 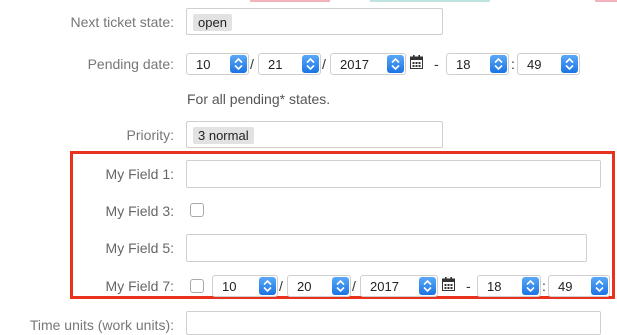 I want to click on field1-input, so click(x=393, y=174).